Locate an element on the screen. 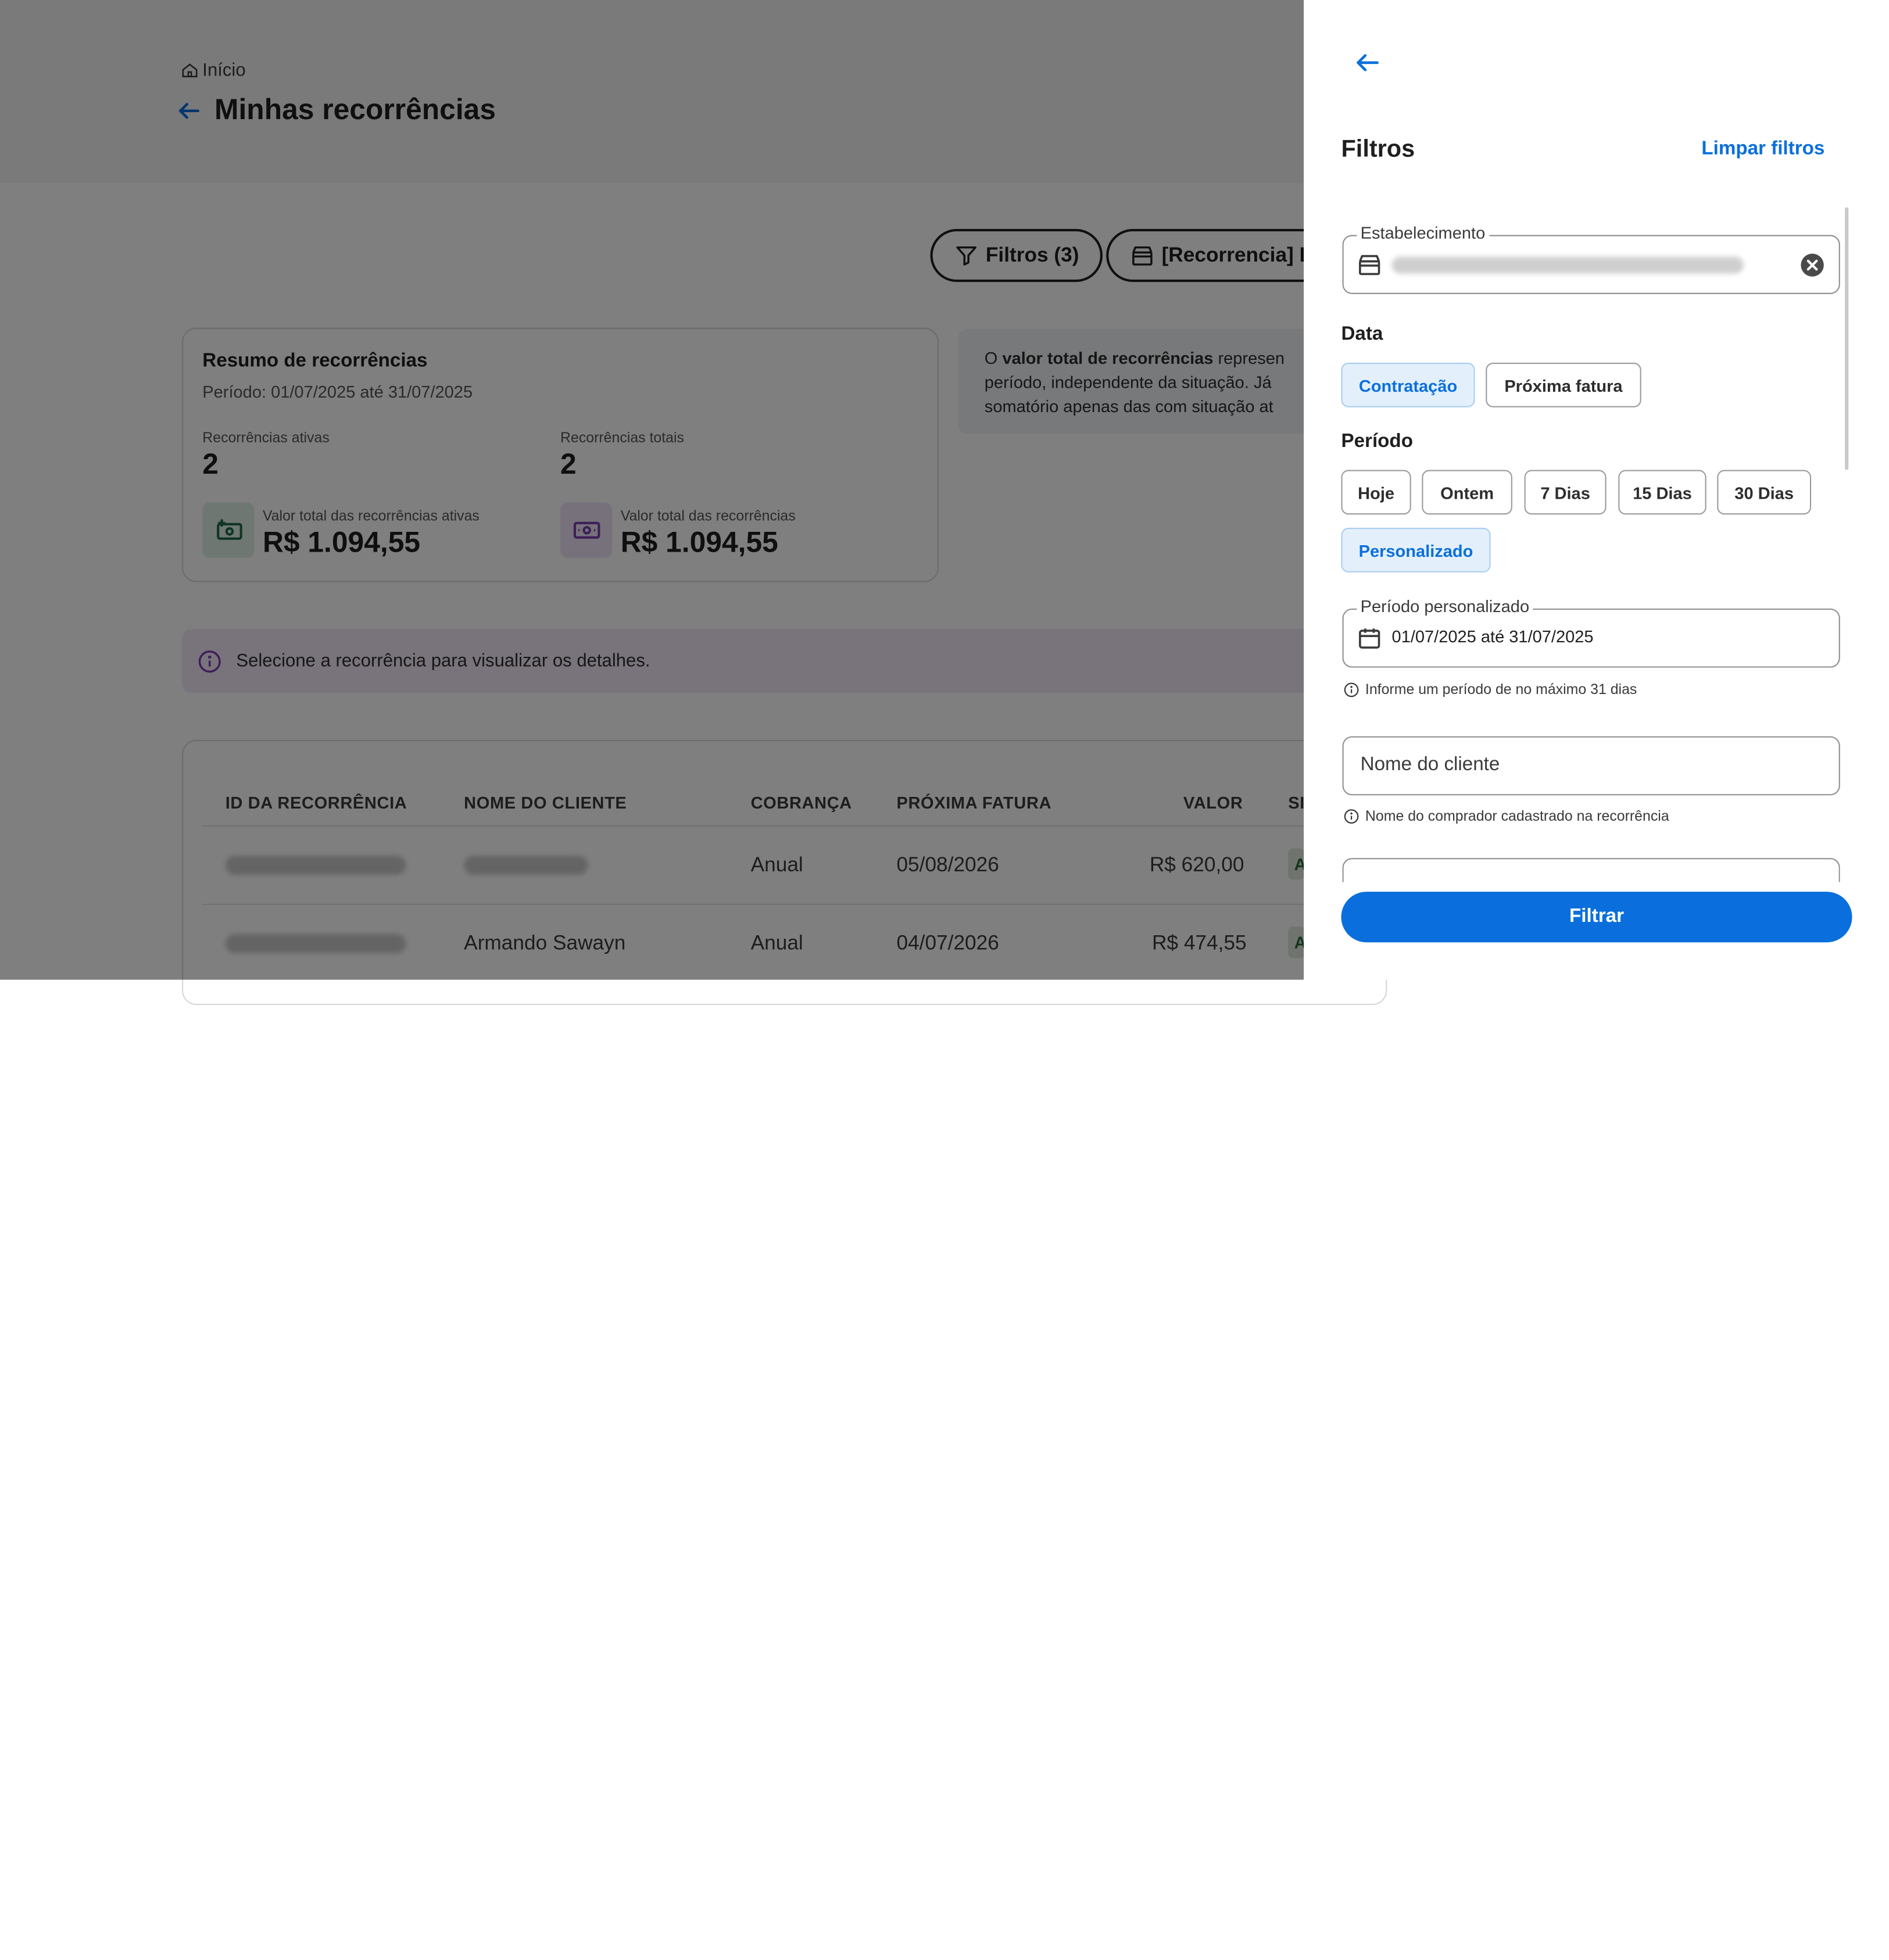 The image size is (1889, 1960). chip-period-30-dias: 30 Dias is located at coordinates (1764, 492).